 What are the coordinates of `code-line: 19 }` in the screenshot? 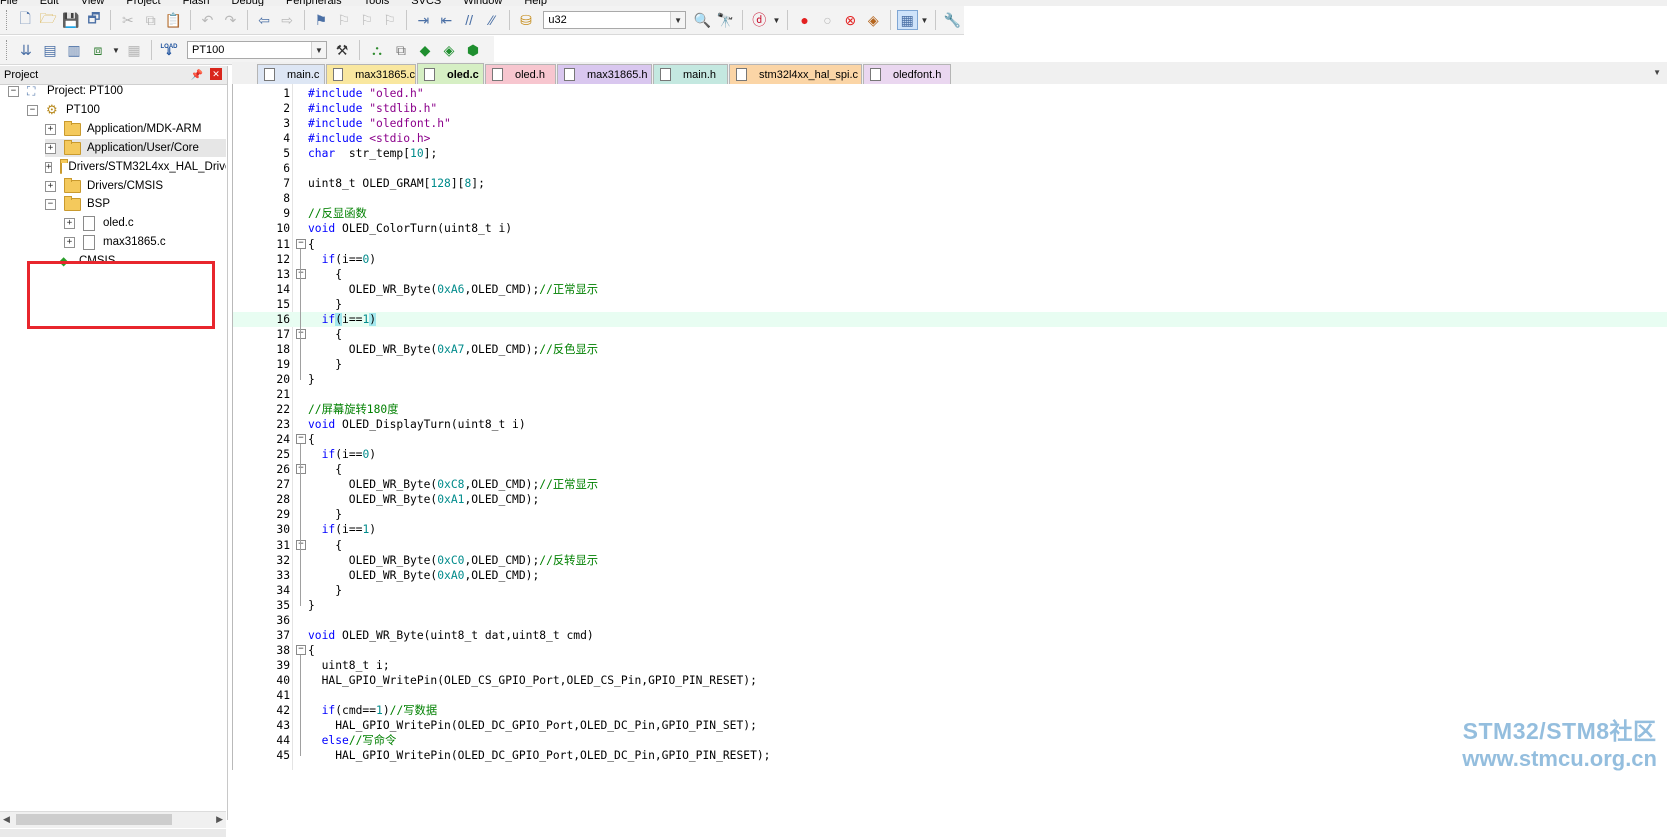 It's located at (950, 364).